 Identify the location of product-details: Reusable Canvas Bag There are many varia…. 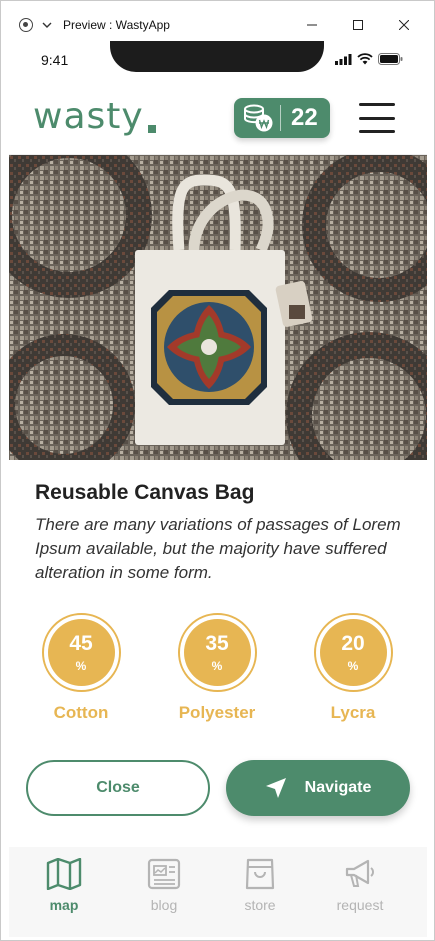
(220, 533).